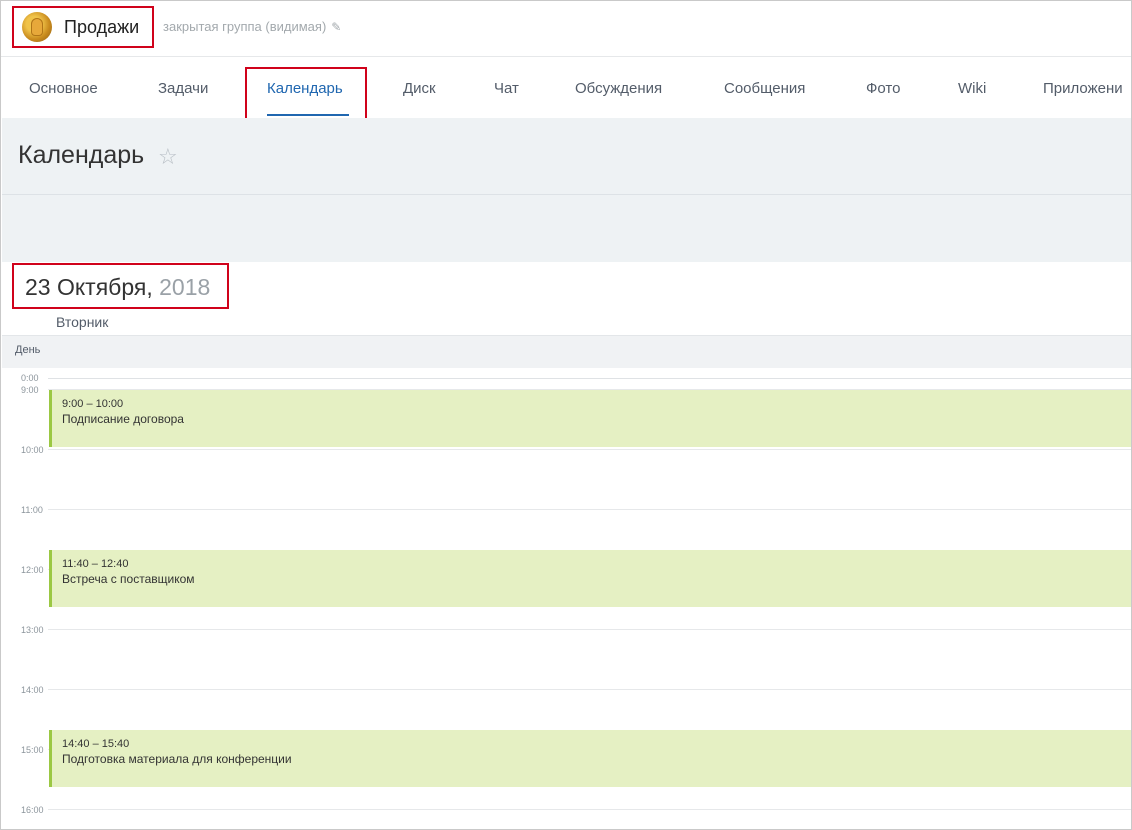 The width and height of the screenshot is (1132, 830). What do you see at coordinates (590, 418) in the screenshot?
I see `calendar-event: 9:00 – 10:00 Подписание договора` at bounding box center [590, 418].